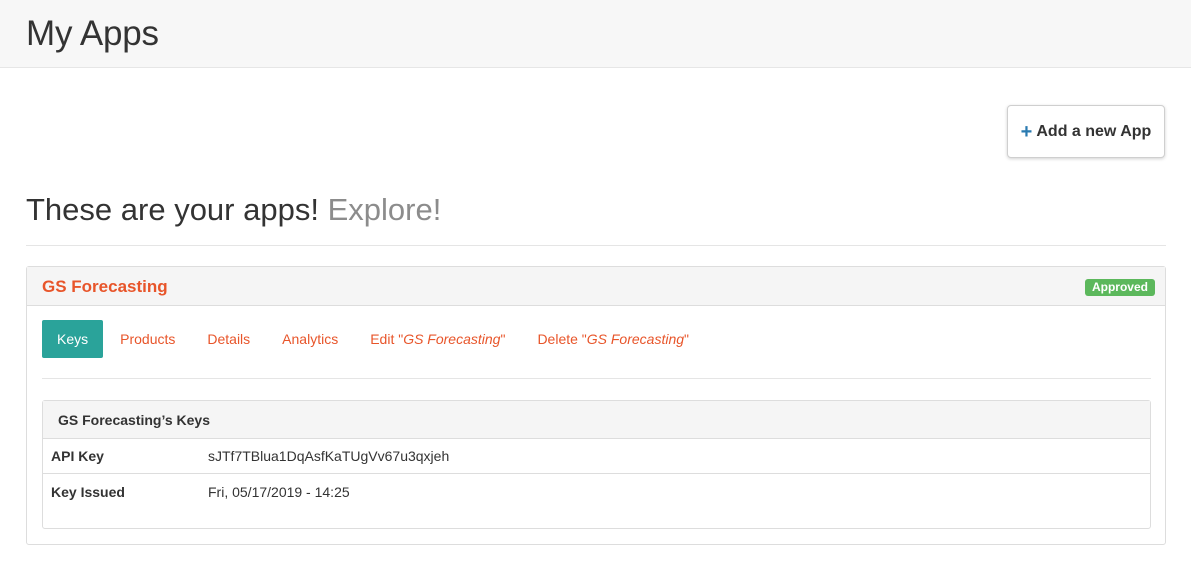 The width and height of the screenshot is (1191, 561). What do you see at coordinates (596, 491) in the screenshot?
I see `key-row-key-issued: Key Issued Fri, 05/17/2019 - 14:25` at bounding box center [596, 491].